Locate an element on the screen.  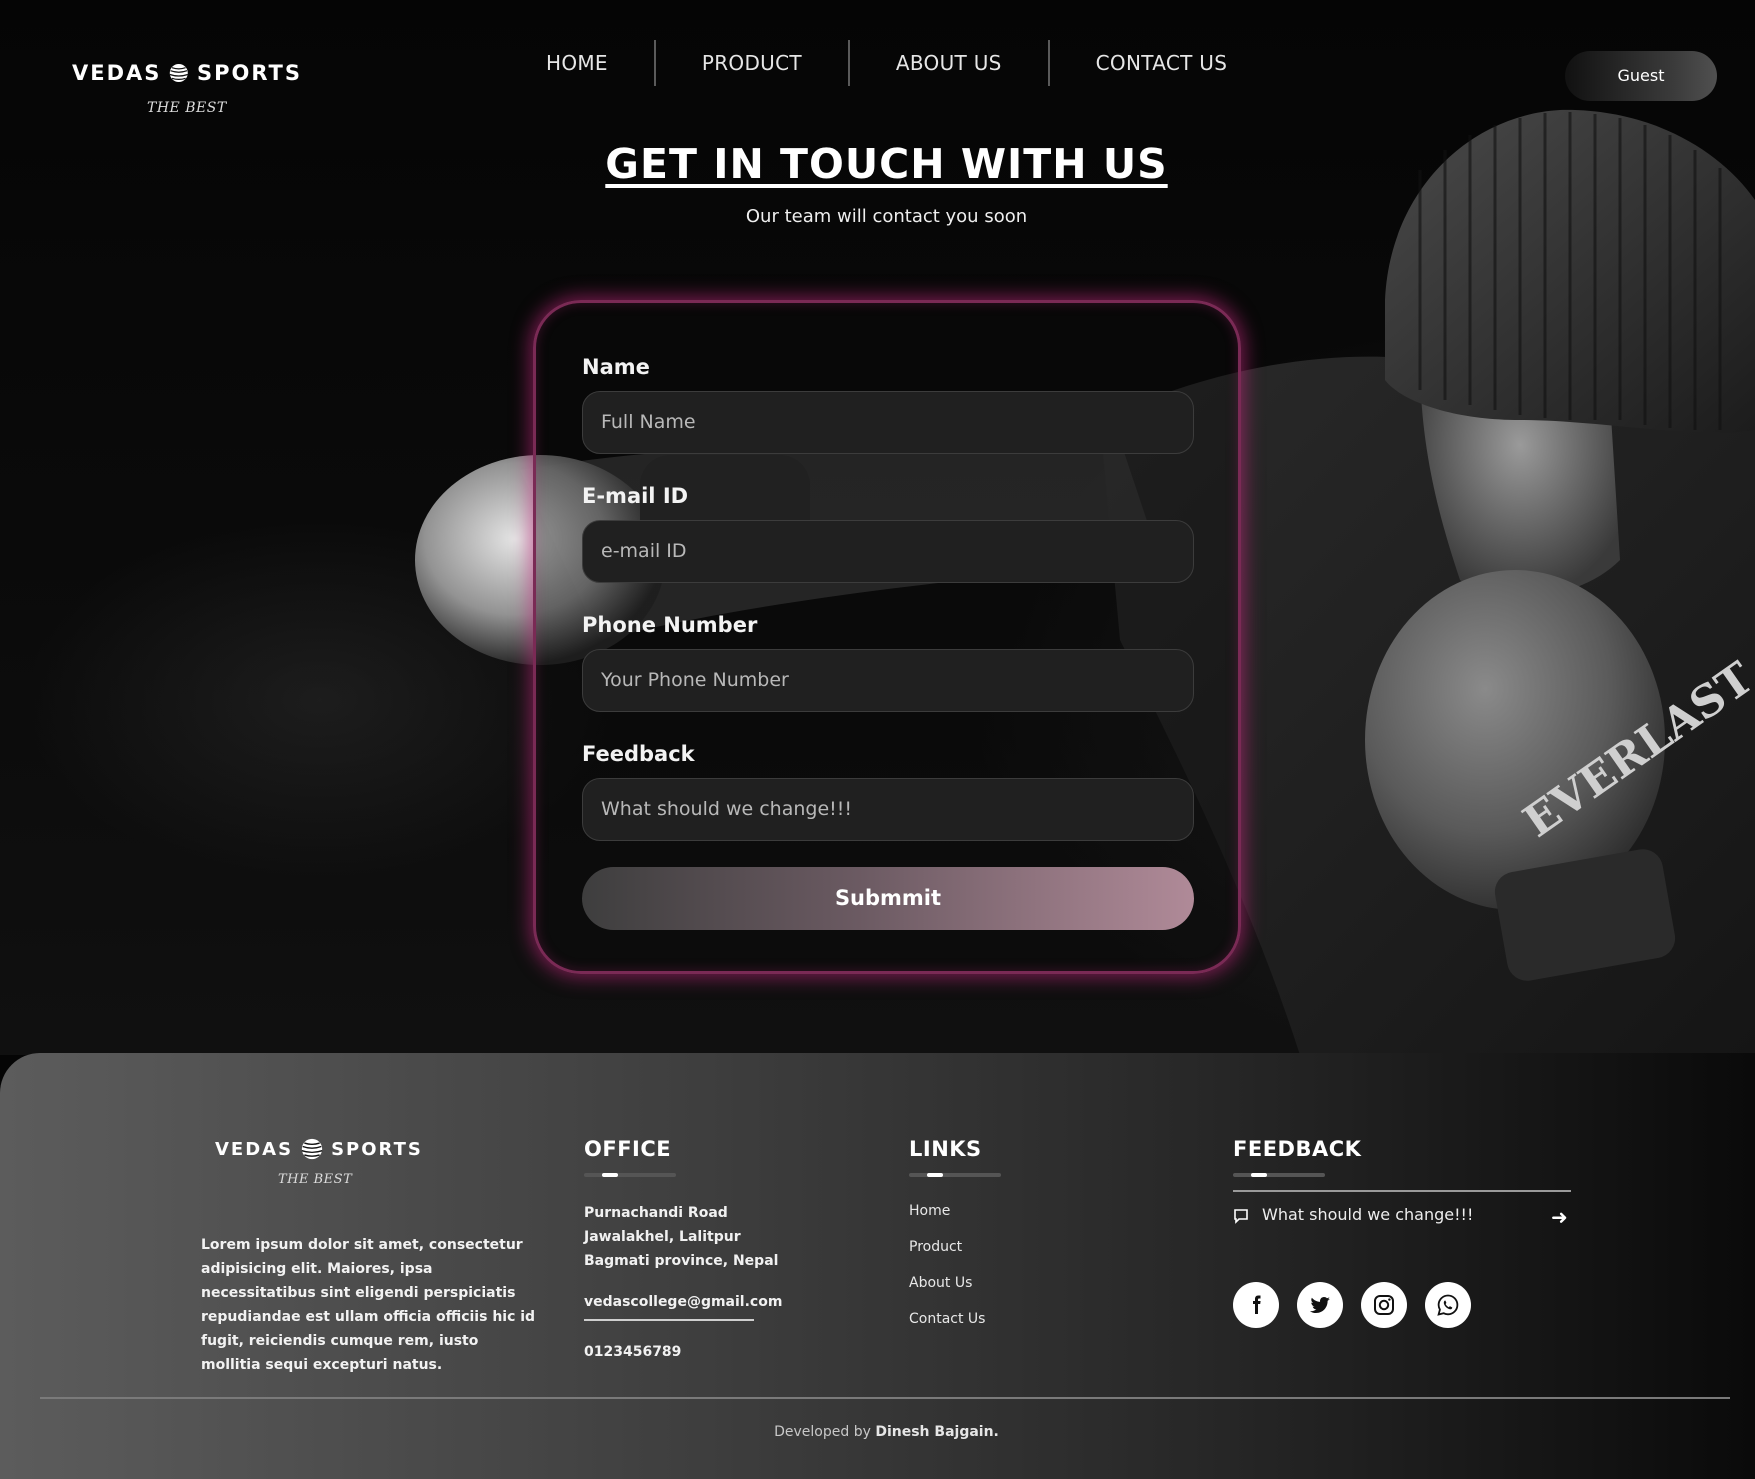
feedback-label: Feedback is located at coordinates (638, 754).